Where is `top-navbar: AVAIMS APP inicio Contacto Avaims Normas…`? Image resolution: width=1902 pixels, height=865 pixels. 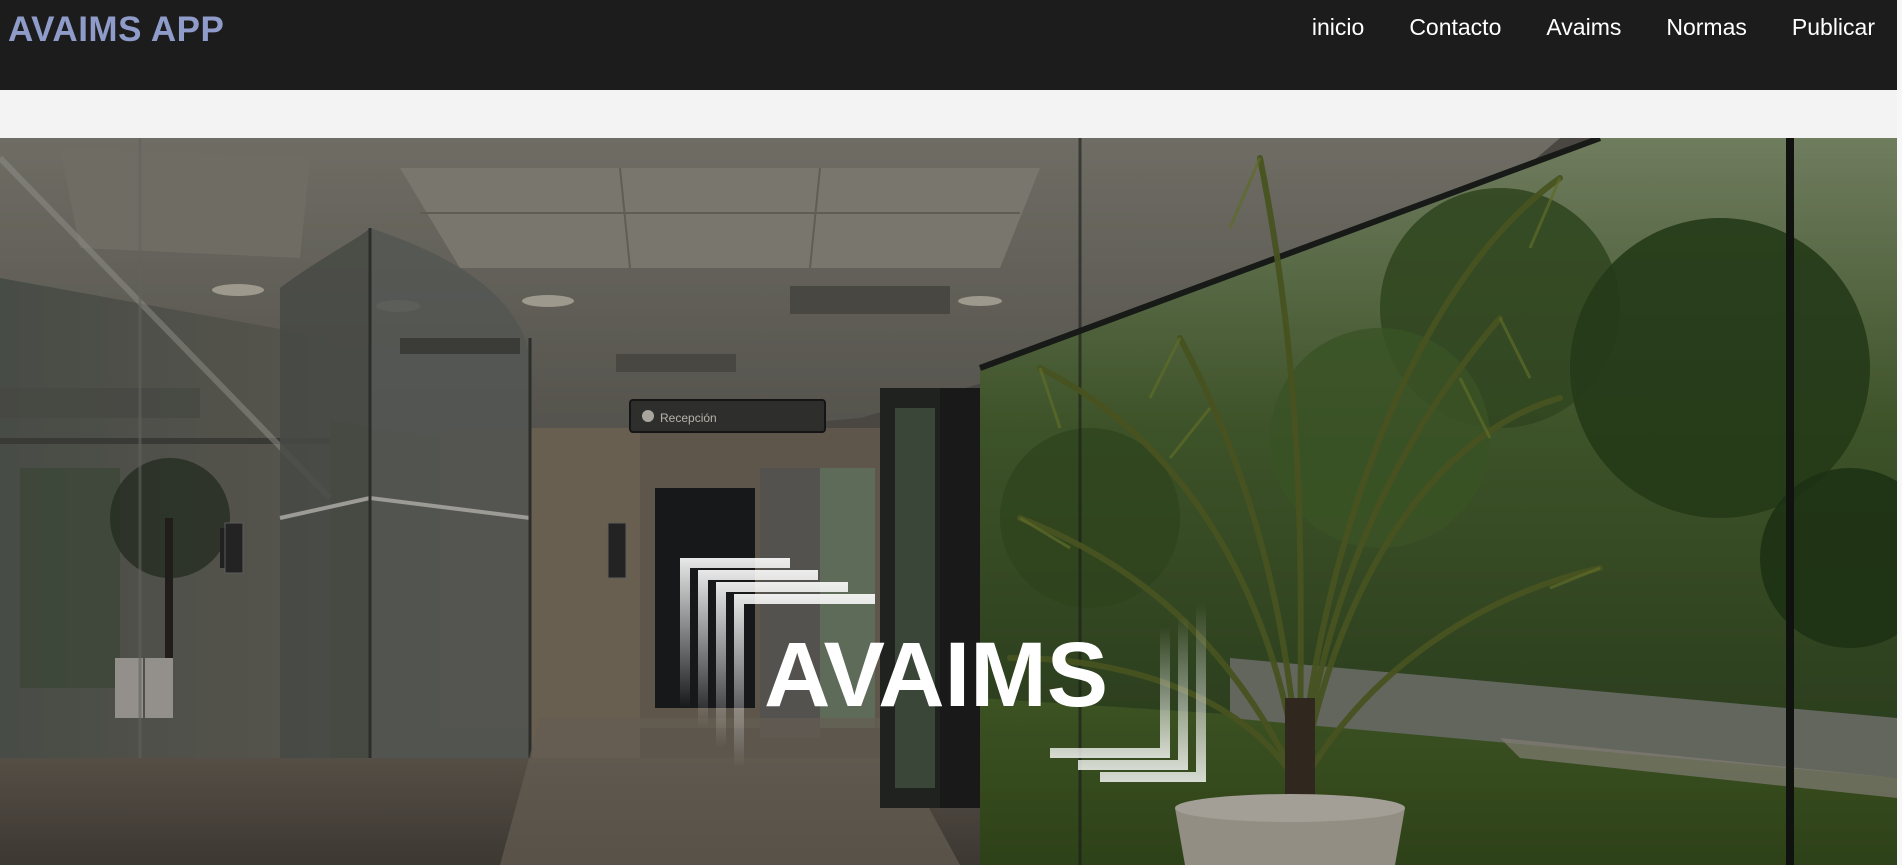
top-navbar: AVAIMS APP inicio Contacto Avaims Normas… is located at coordinates (948, 45).